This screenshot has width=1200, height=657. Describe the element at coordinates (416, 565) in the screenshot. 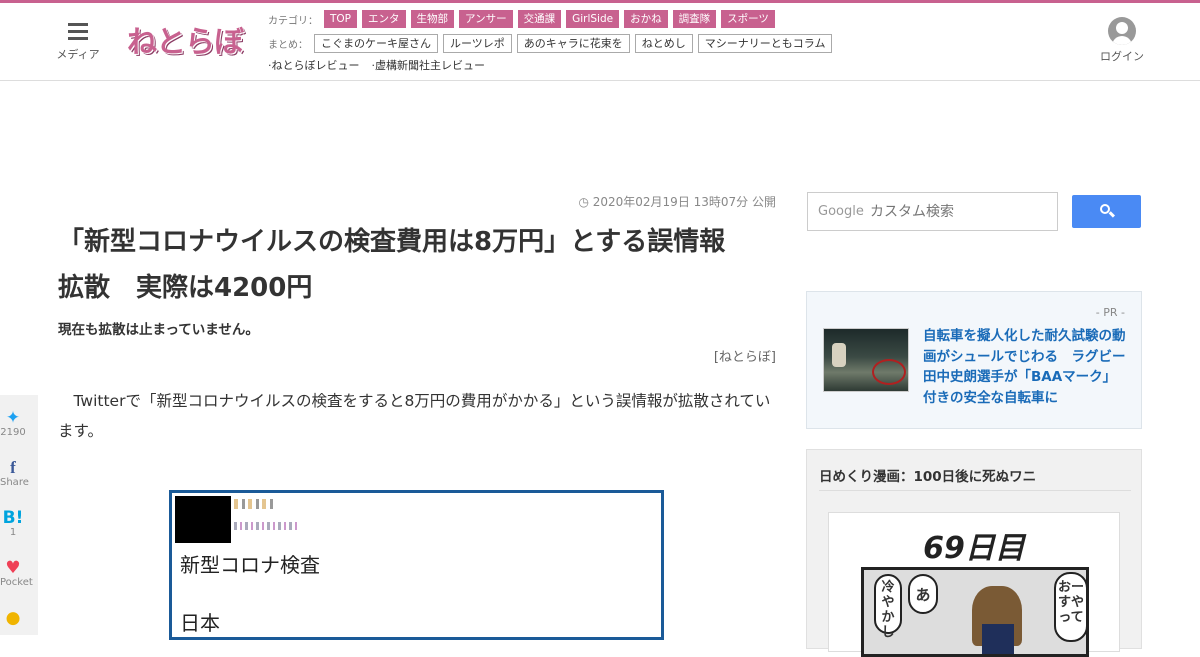

I see `tweet-screenshot: 新型コロナ検査 日本` at that location.